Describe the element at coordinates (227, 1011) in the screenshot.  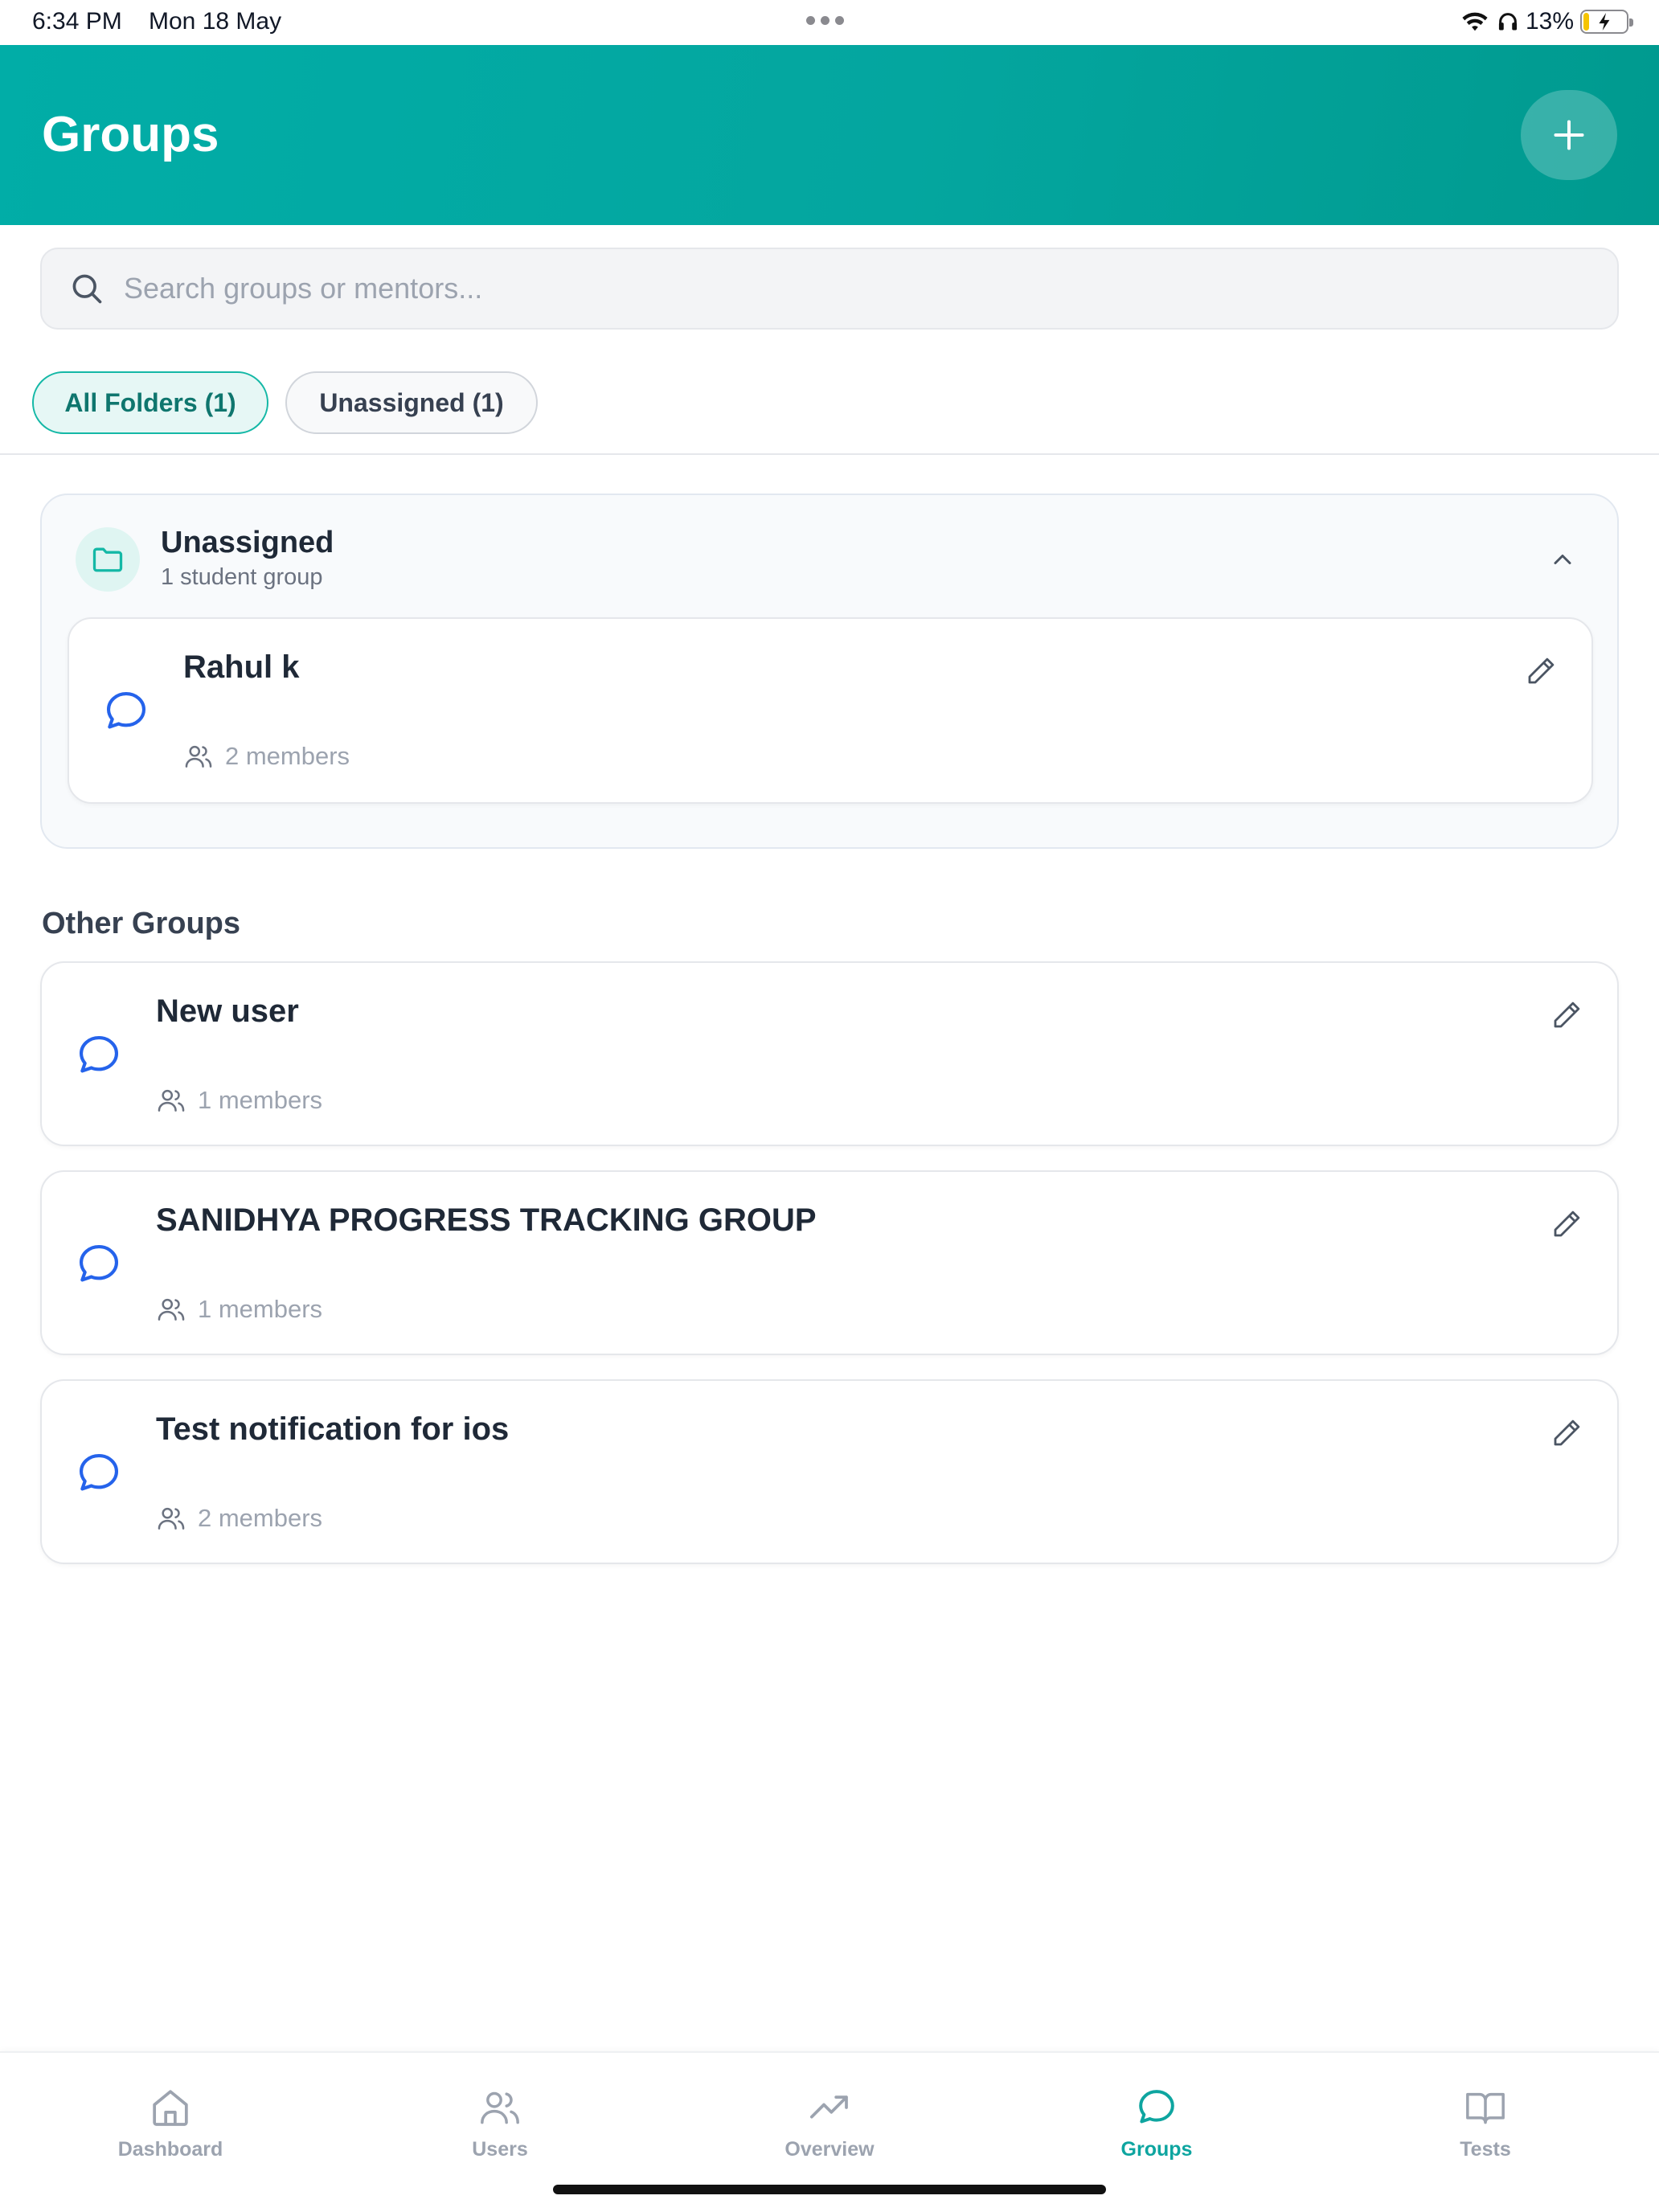
I see `group-name: New user` at that location.